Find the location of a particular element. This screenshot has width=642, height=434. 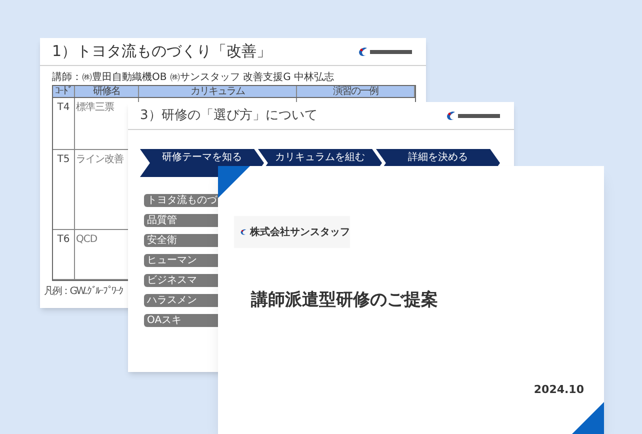

column-header: 演習の一例 is located at coordinates (356, 91).